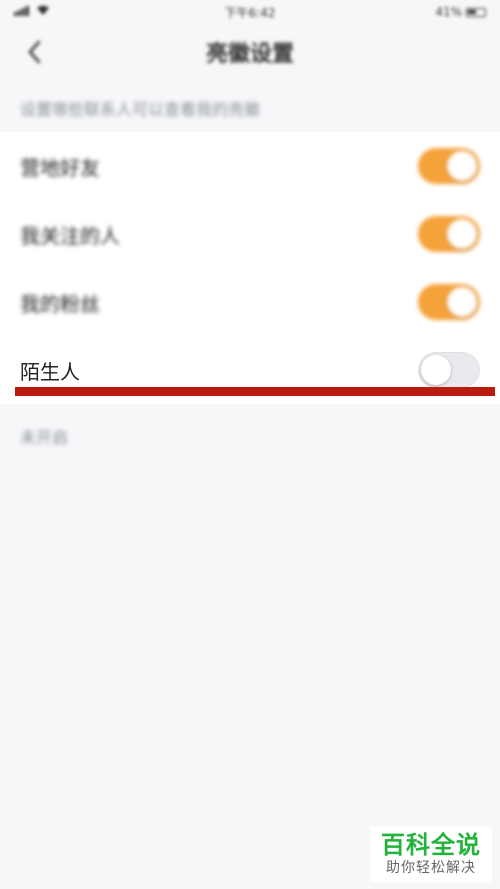 The image size is (500, 889). I want to click on watermark-logo: 百科全说 助你轻松解决, so click(431, 854).